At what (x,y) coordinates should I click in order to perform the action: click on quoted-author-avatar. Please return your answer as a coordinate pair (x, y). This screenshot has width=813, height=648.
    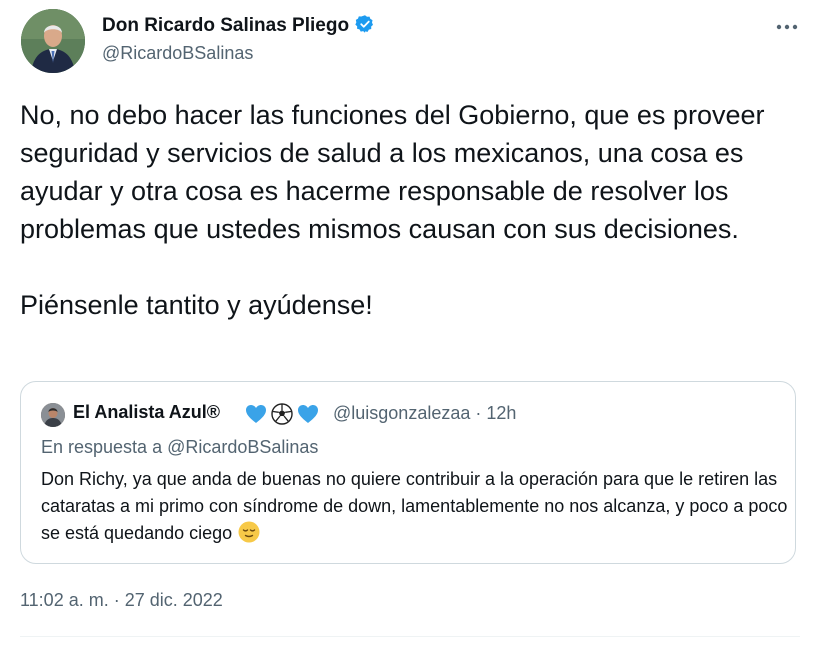
    Looking at the image, I should click on (53, 415).